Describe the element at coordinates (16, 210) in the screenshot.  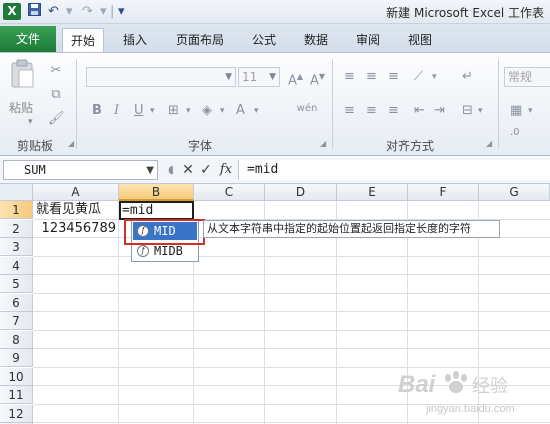
I see `row-header-1: 1` at that location.